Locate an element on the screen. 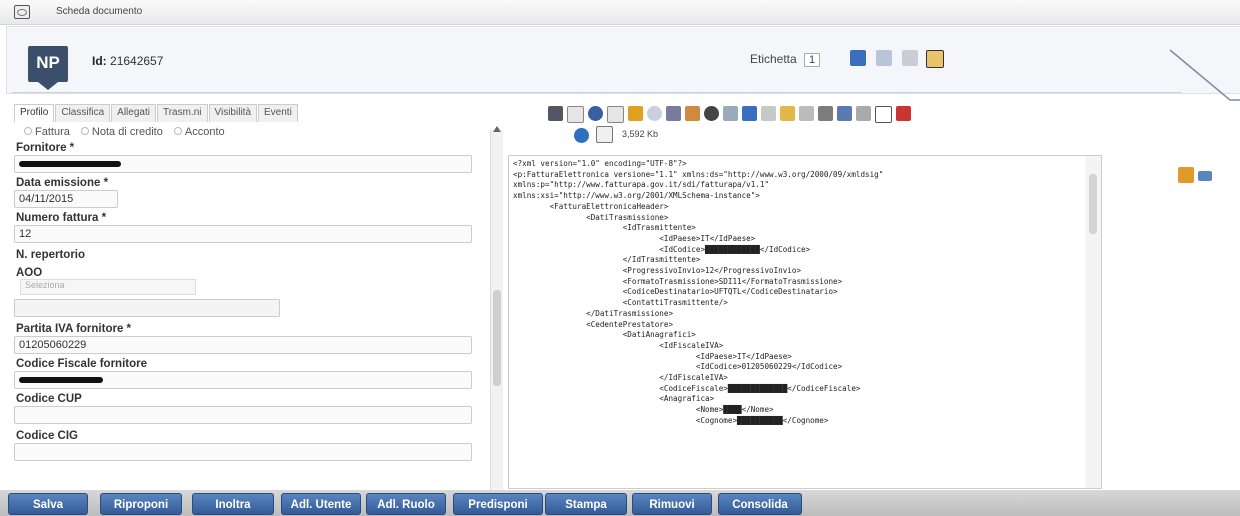 Image resolution: width=1240 pixels, height=516 pixels. predisponi-button: Predisponi is located at coordinates (498, 504).